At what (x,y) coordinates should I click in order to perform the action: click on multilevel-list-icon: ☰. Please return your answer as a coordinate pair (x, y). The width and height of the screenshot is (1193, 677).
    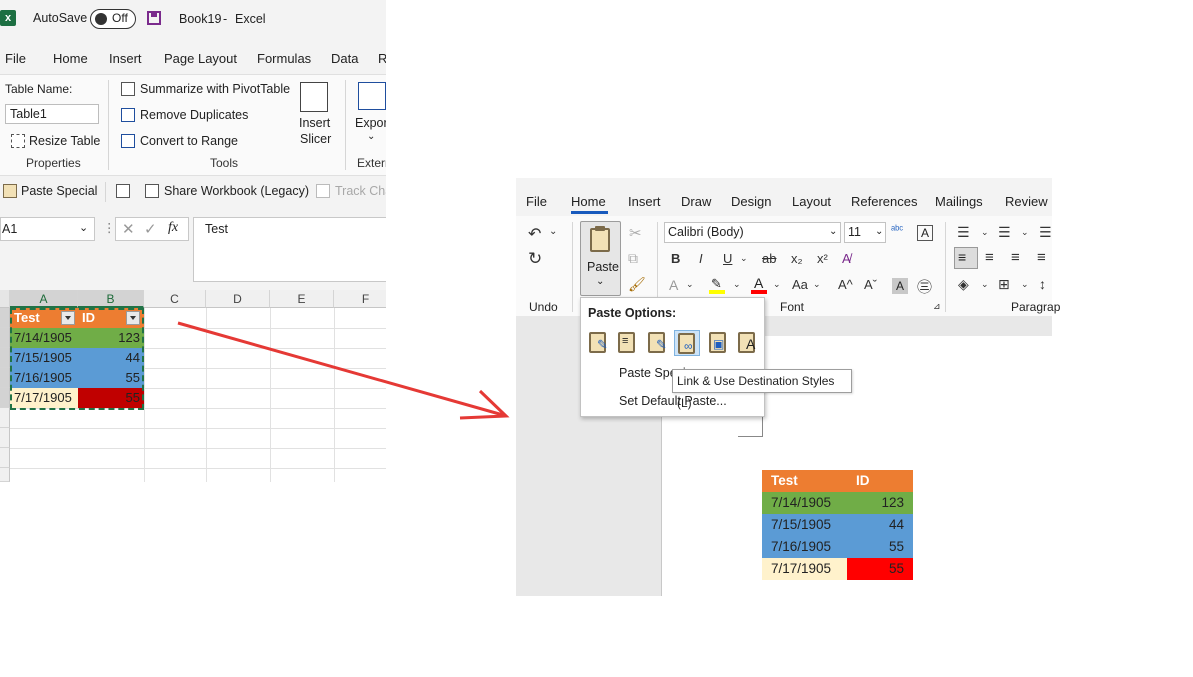
    Looking at the image, I should click on (1045, 232).